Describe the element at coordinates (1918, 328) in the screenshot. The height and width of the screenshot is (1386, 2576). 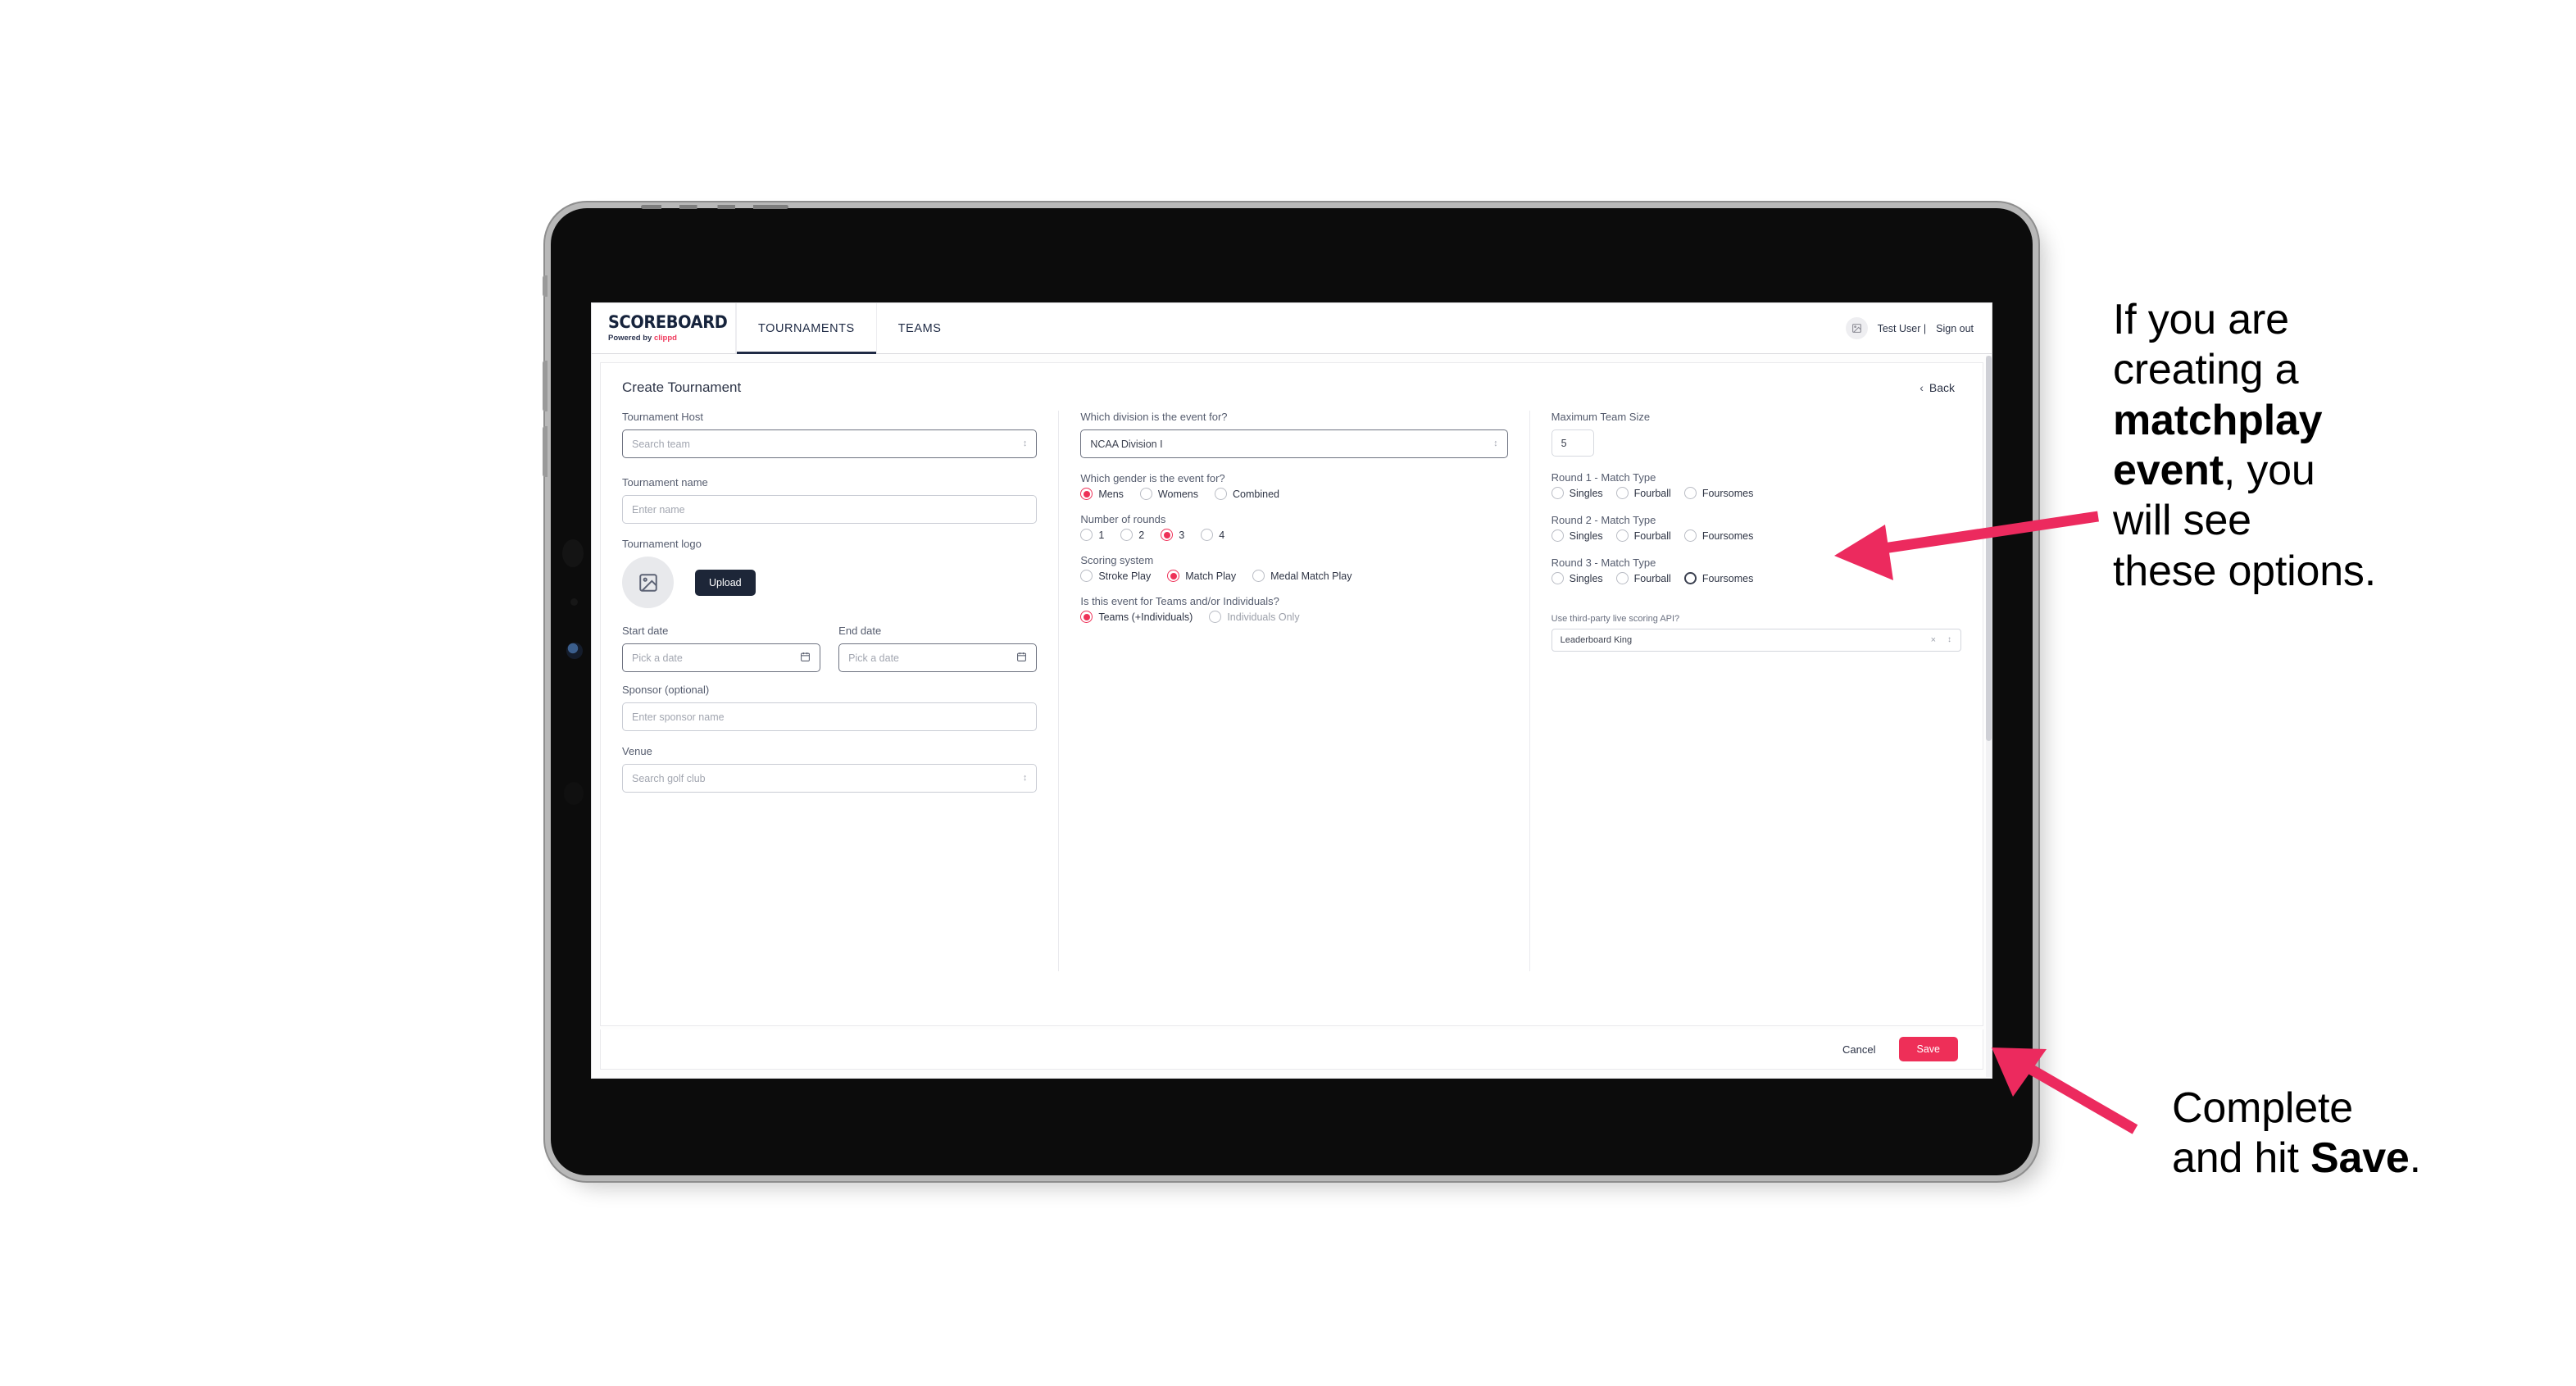
I see `user-menu: Test User | Sign out` at that location.